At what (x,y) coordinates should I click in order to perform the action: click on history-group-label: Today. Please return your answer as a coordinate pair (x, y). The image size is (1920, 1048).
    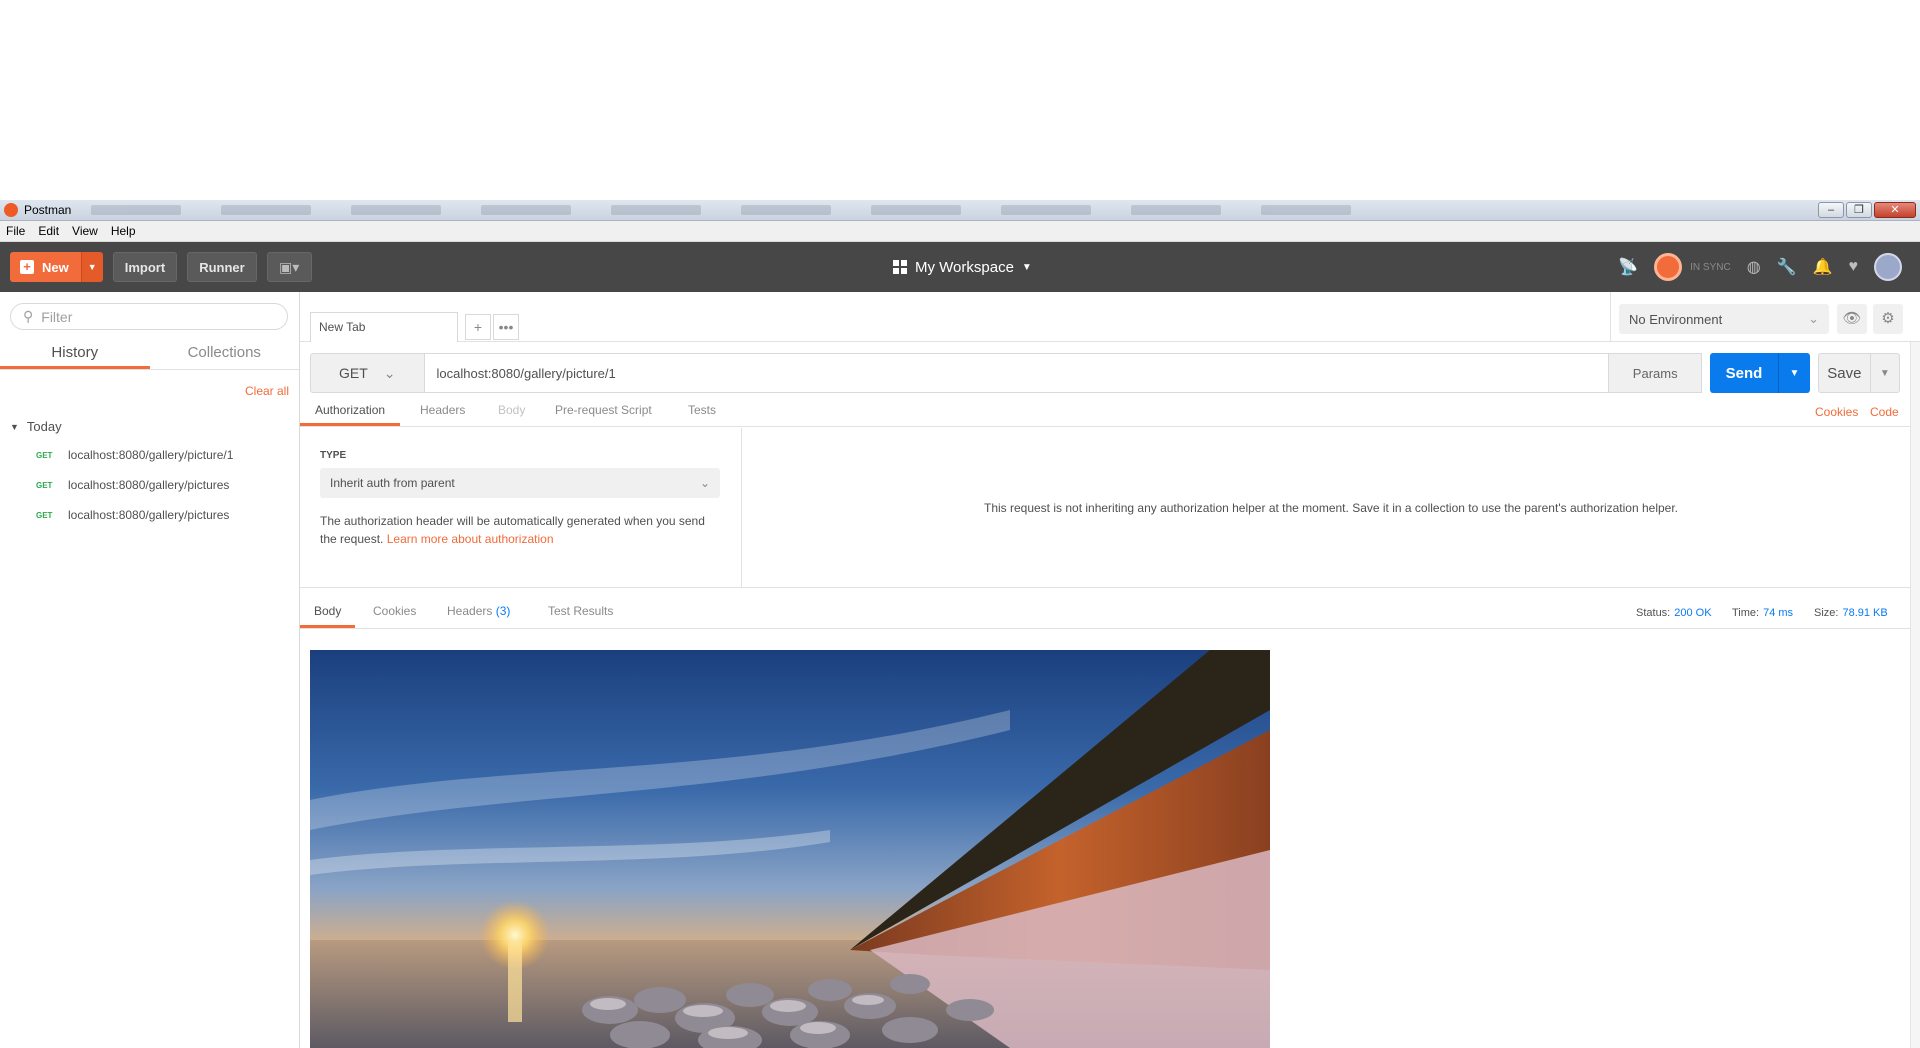
    Looking at the image, I should click on (44, 426).